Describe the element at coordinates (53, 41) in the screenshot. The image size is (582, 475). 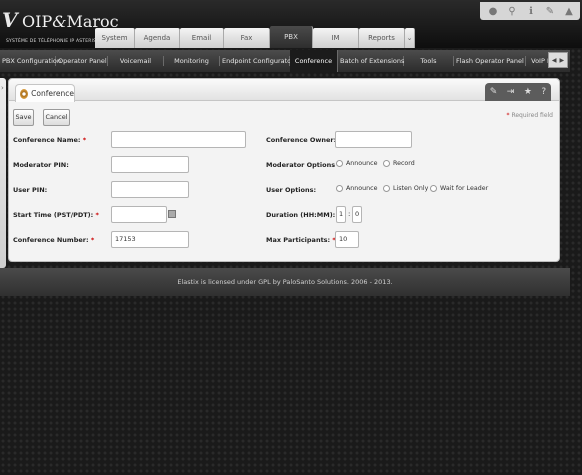
I see `logo-tagline: SYSTÈME DE TÉLÉPHONIE IP ASTERISK` at that location.